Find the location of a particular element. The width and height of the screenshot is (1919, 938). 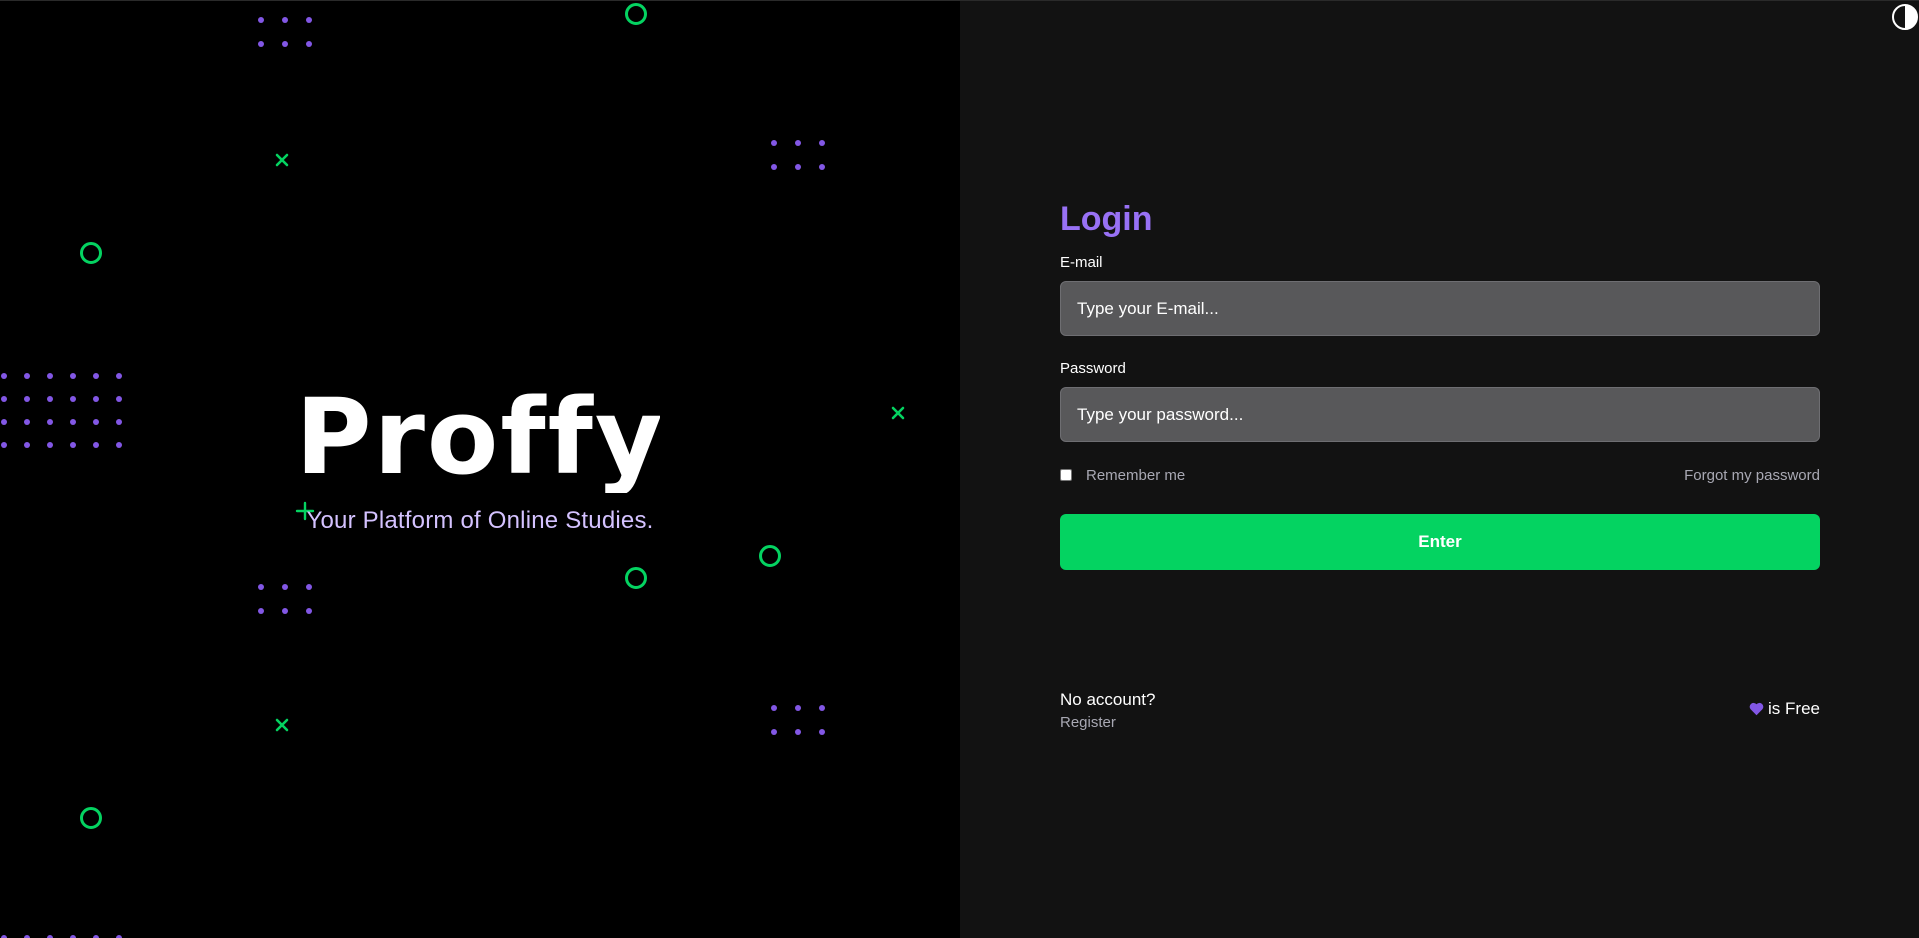

theme-toggle-button is located at coordinates (1905, 17).